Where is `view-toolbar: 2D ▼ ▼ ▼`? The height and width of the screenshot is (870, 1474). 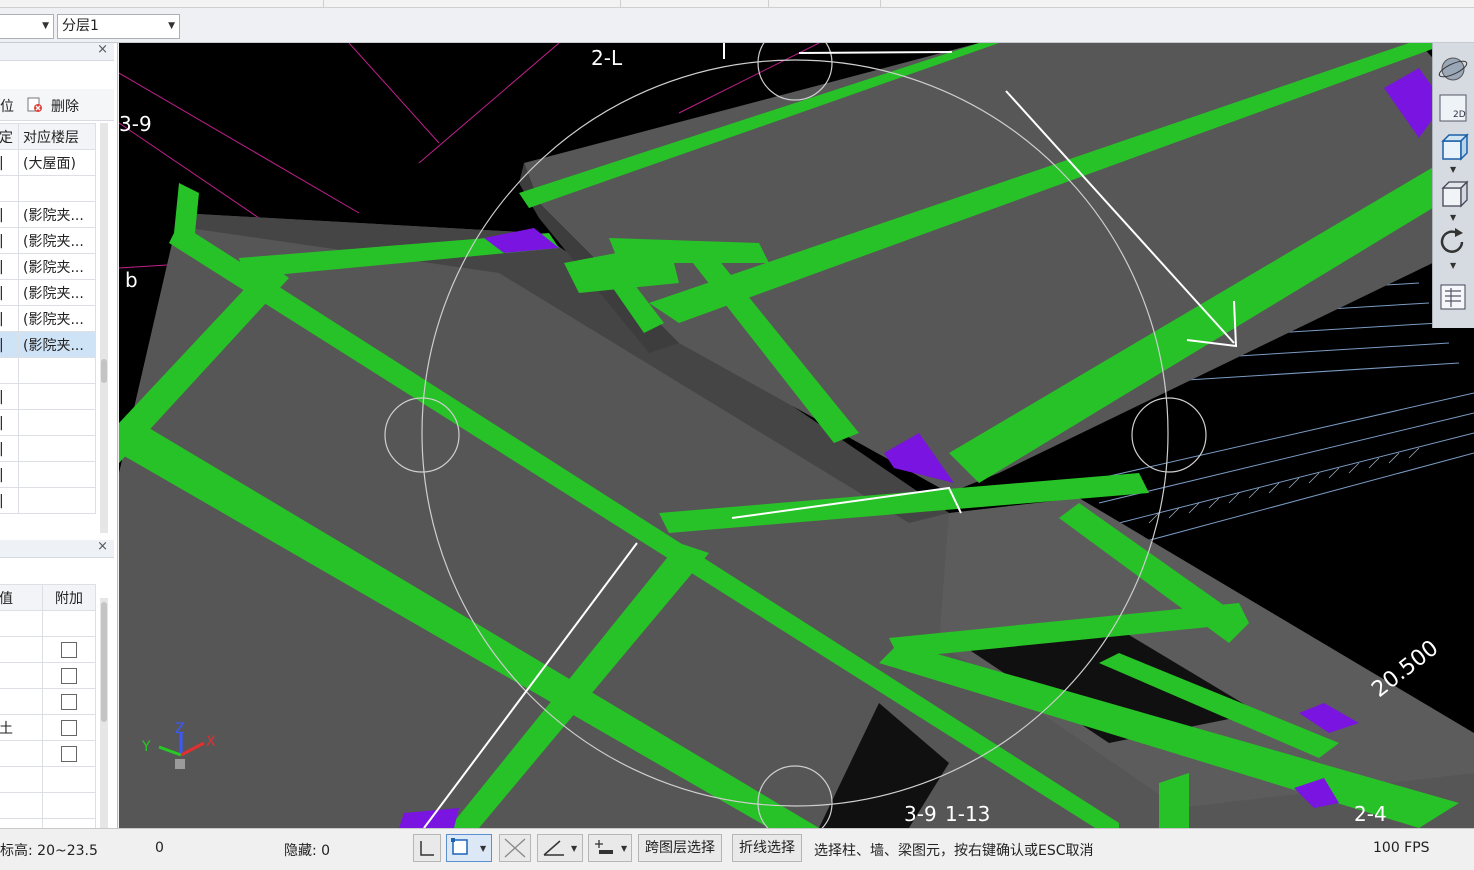
view-toolbar: 2D ▼ ▼ ▼ is located at coordinates (1453, 185).